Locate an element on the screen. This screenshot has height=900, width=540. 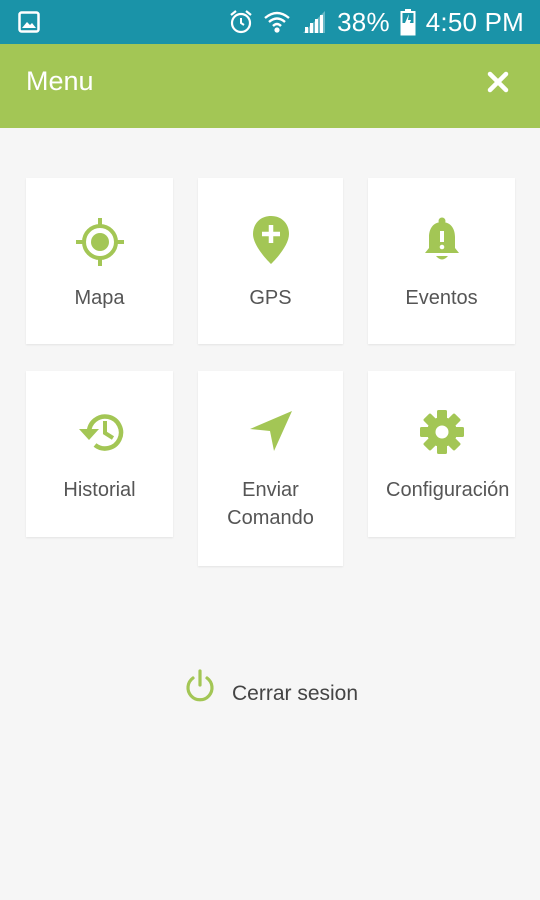
history-icon is located at coordinates (100, 432).